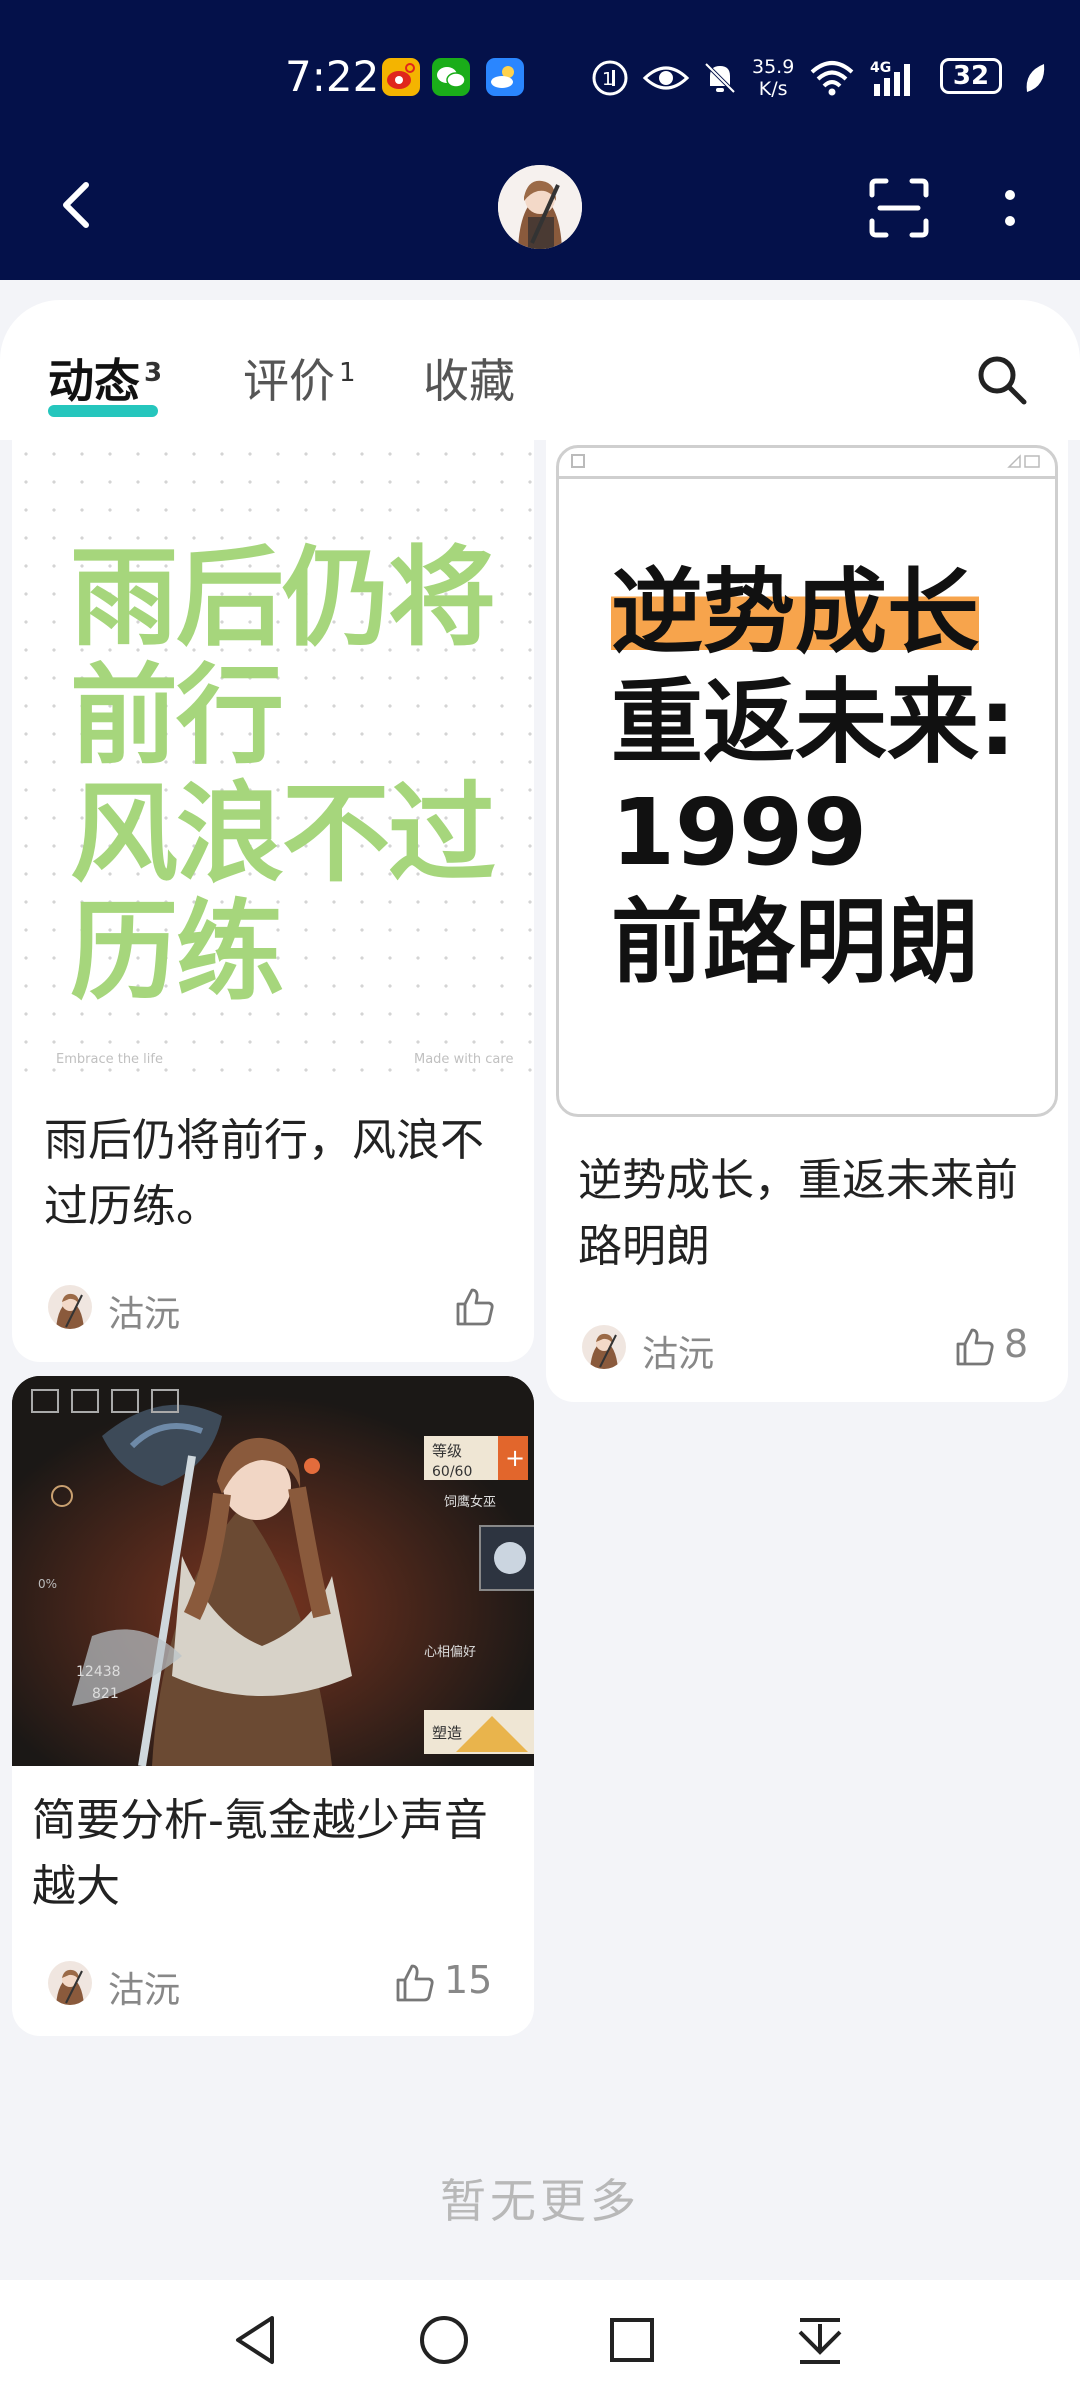 The width and height of the screenshot is (1080, 2400). I want to click on hd-icon: 1, so click(610, 78).